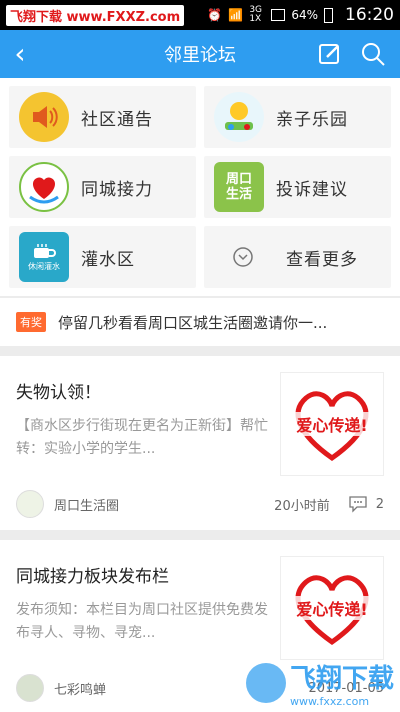 The image size is (400, 712). I want to click on chevron-down-icon, so click(243, 257).